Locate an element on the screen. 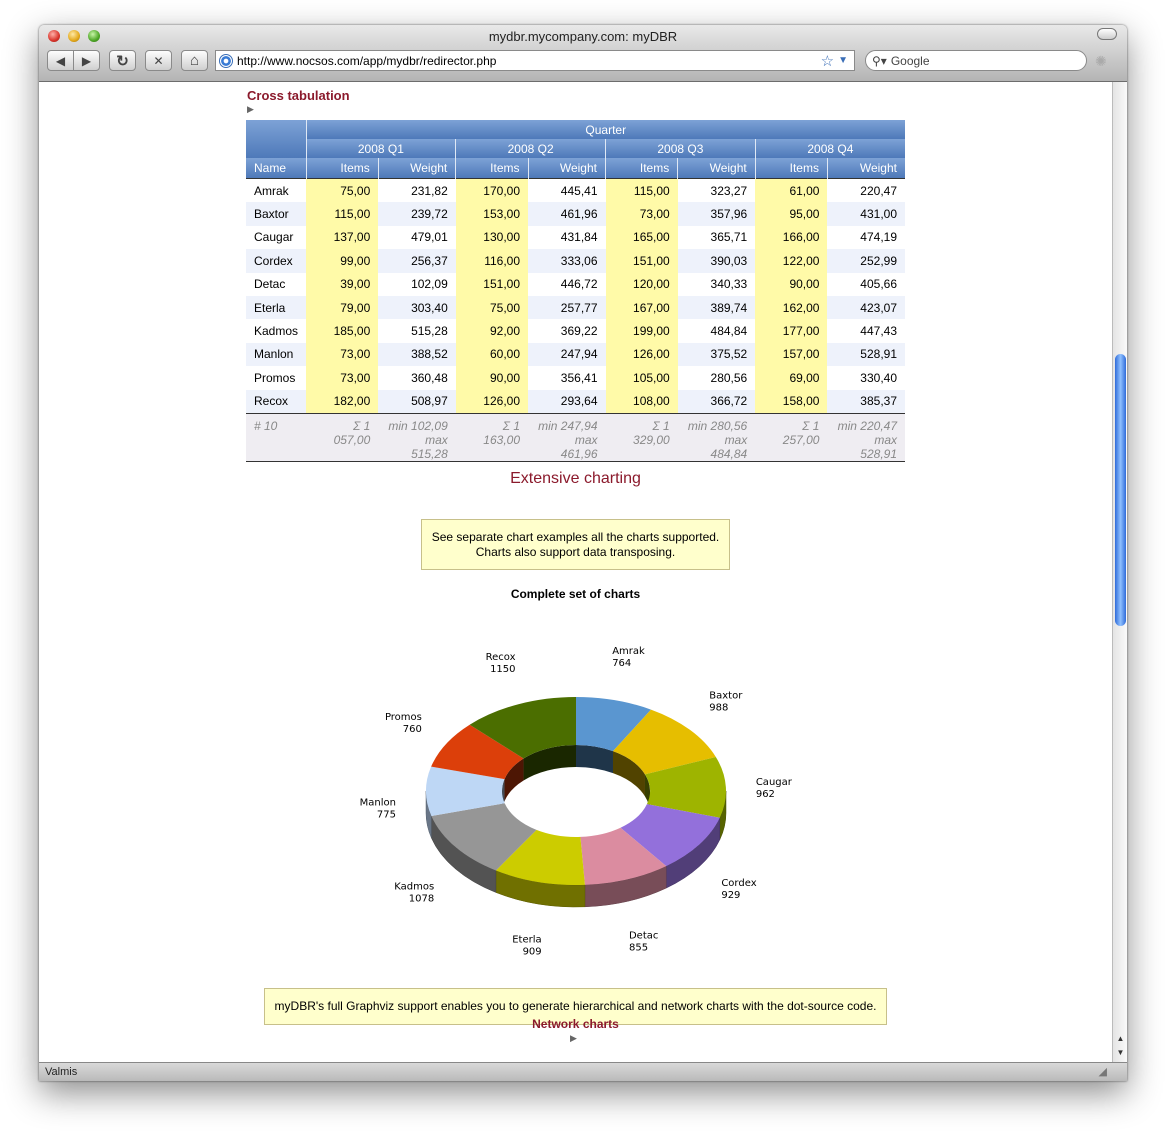 The image size is (1166, 1136). slice-label: Kadmos 1078 is located at coordinates (414, 893).